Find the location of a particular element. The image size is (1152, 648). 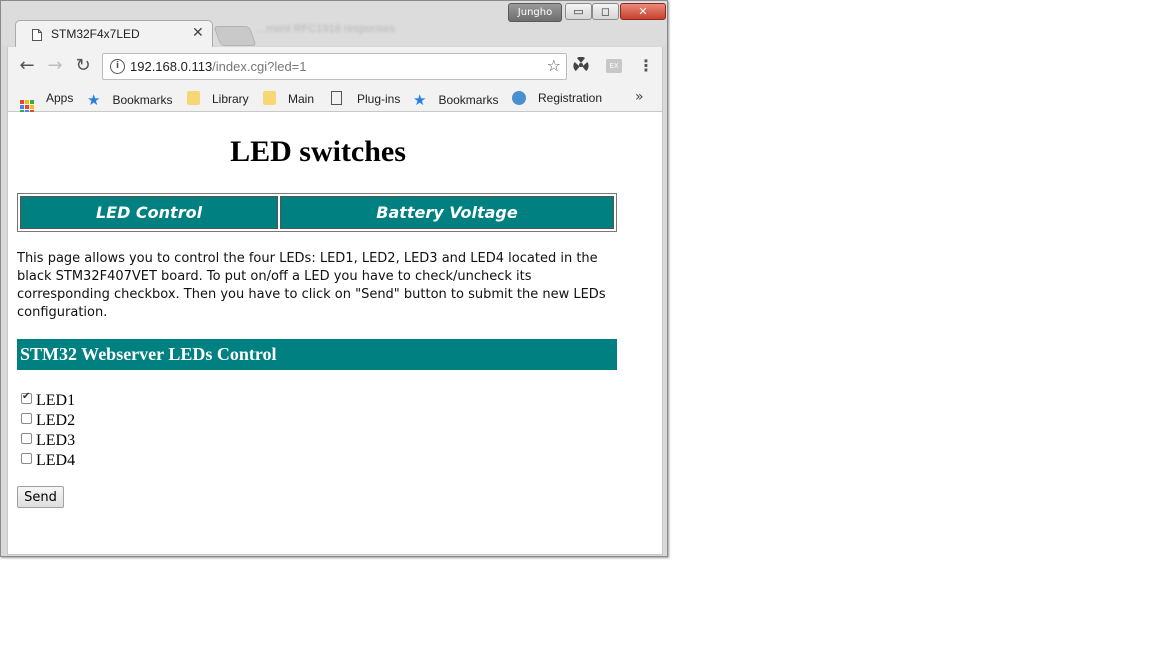

led-row-2: LED2 is located at coordinates (48, 421).